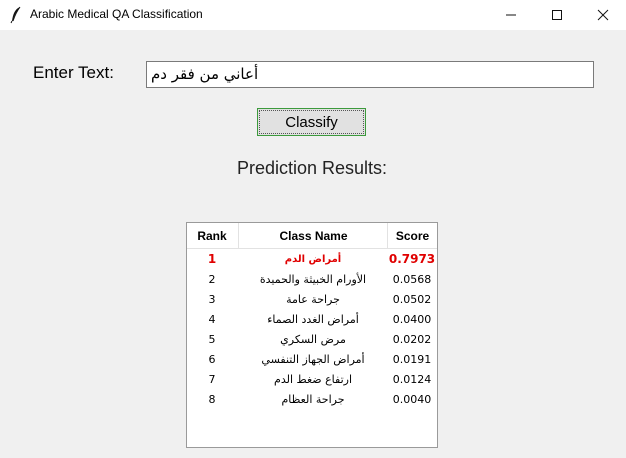  I want to click on table-row: 3 جراحة عامة 0.0502, so click(312, 299).